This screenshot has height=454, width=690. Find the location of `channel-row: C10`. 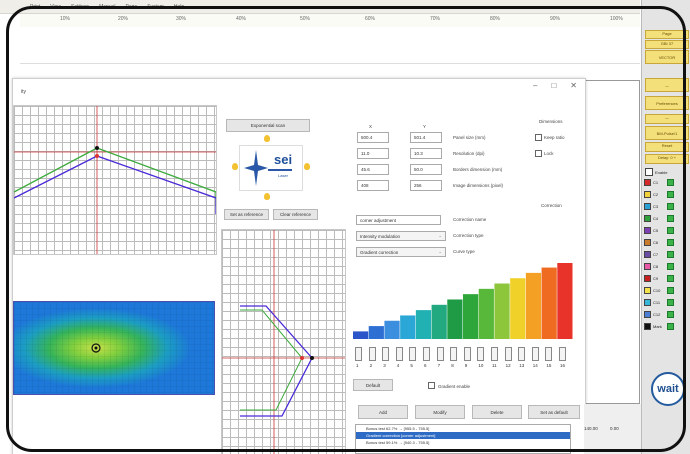

channel-row: C10 is located at coordinates (666, 290).